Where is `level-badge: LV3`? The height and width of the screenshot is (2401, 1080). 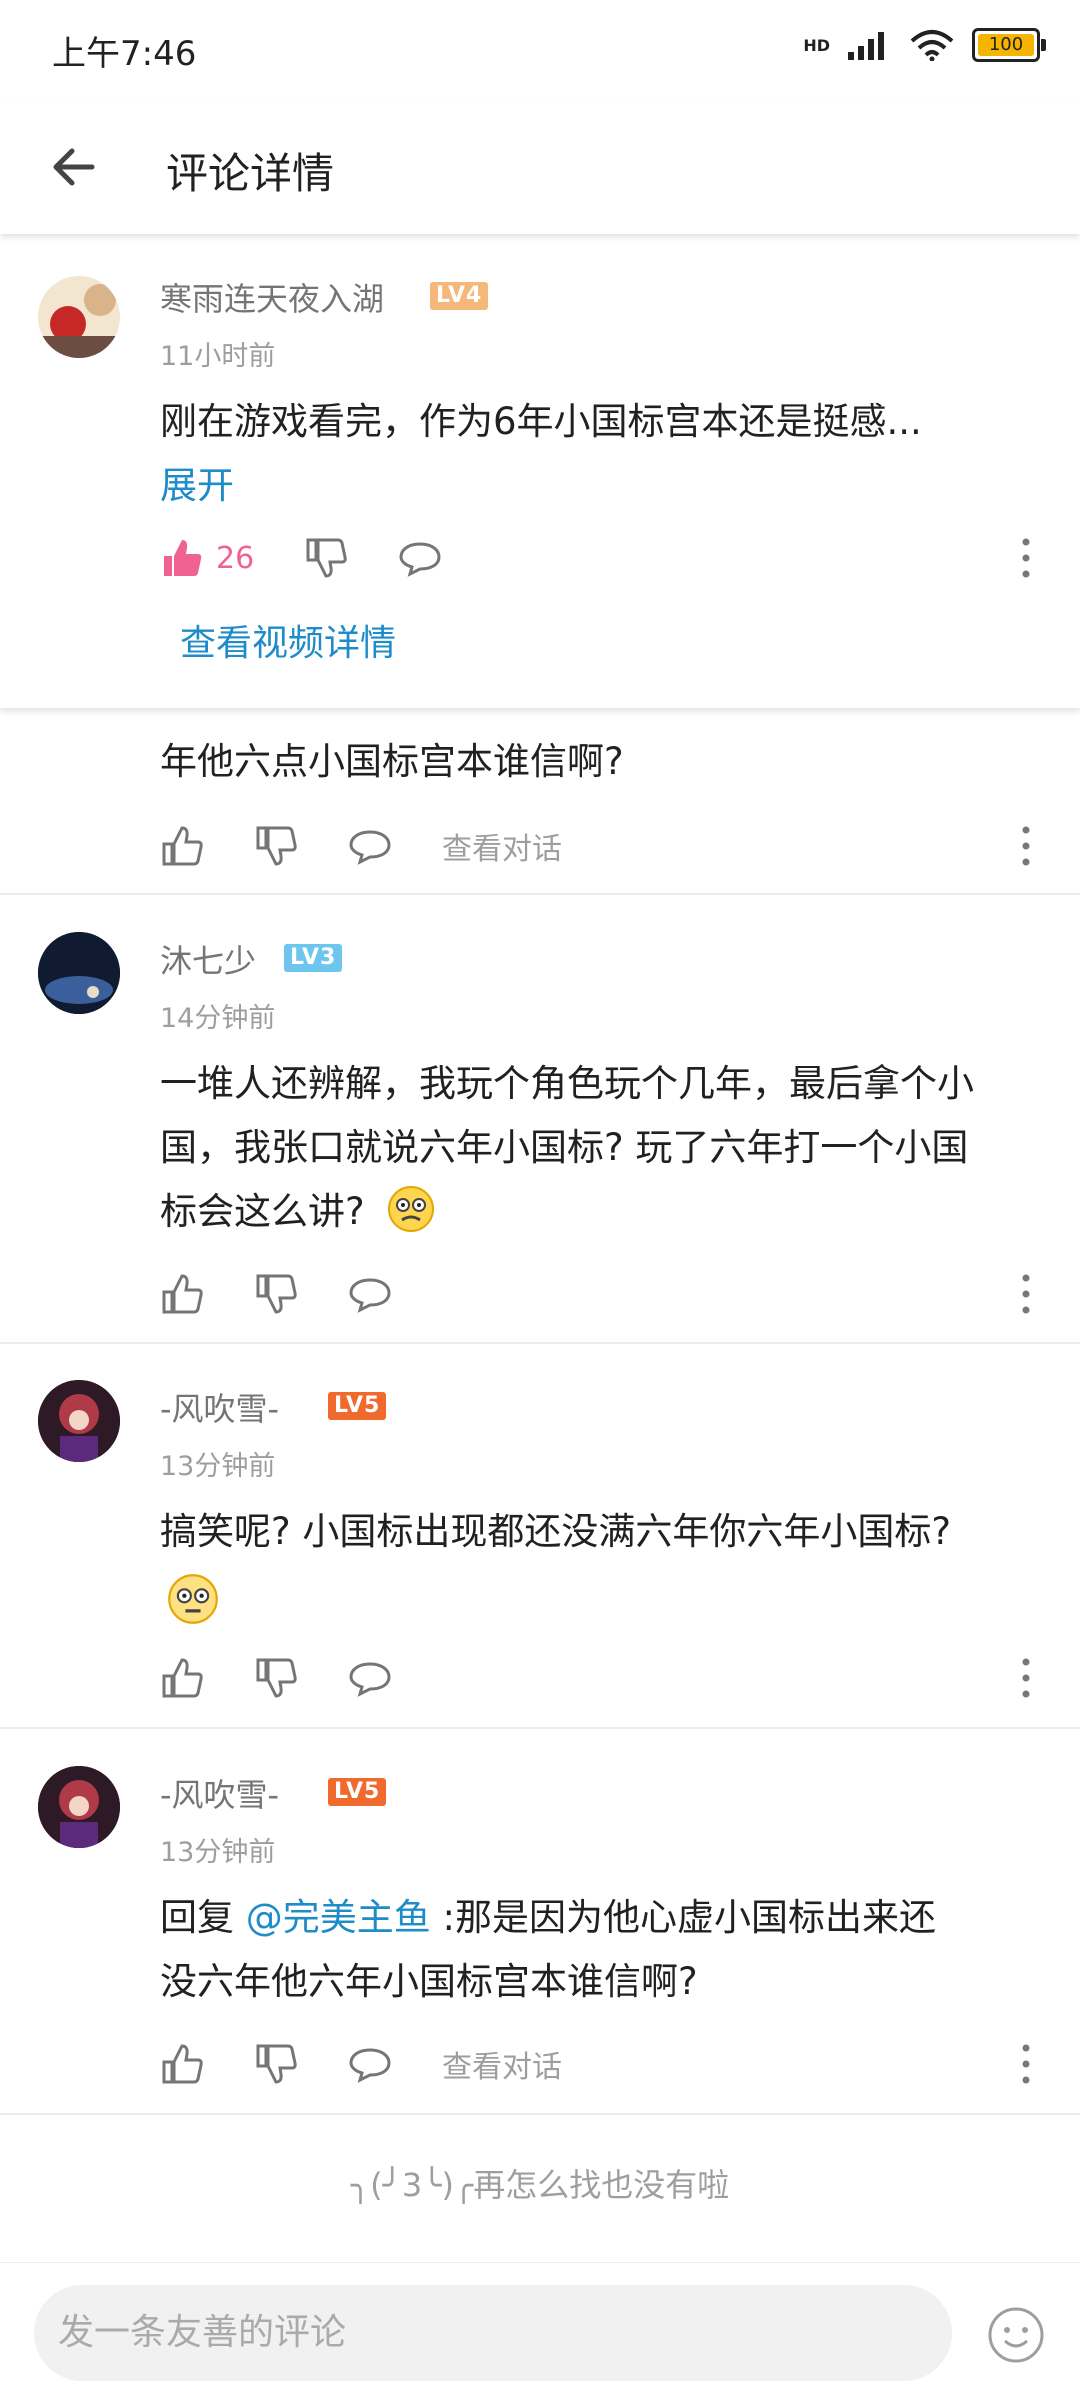
level-badge: LV3 is located at coordinates (313, 958).